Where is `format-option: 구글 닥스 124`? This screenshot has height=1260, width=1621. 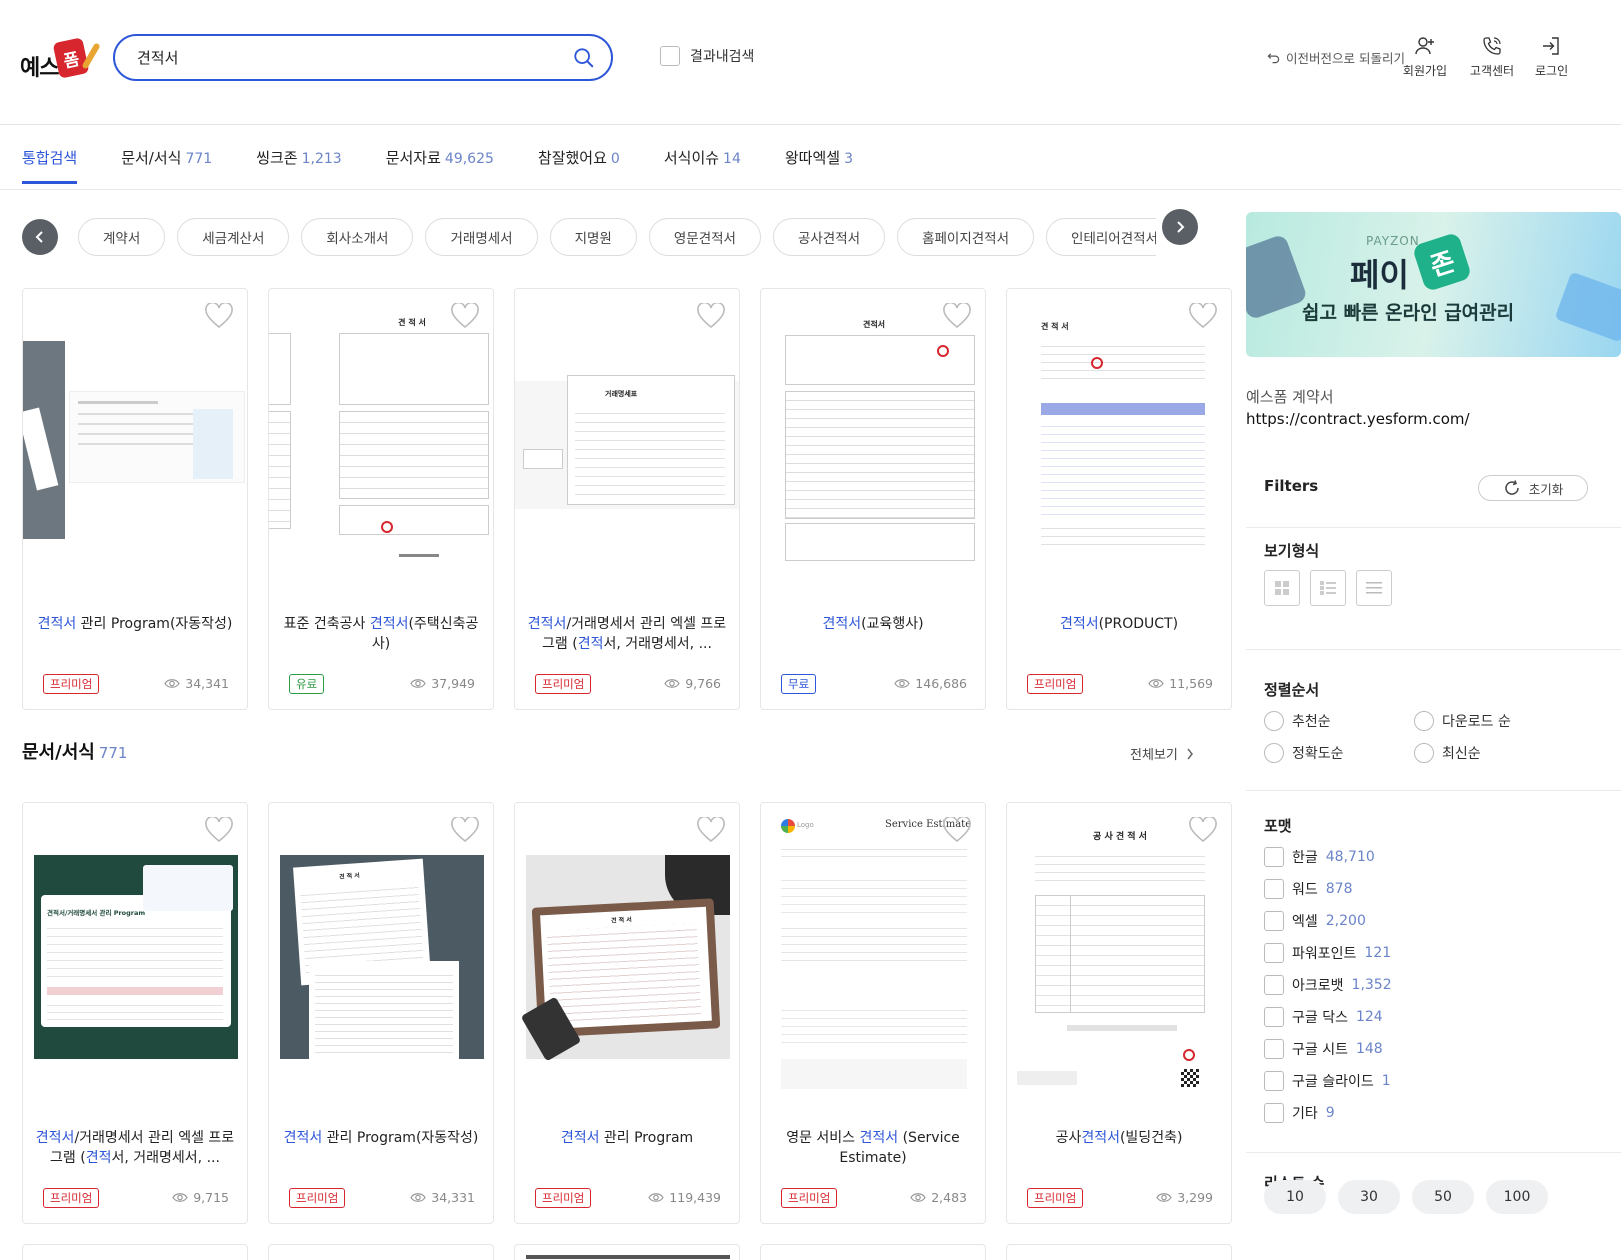 format-option: 구글 닥스 124 is located at coordinates (1323, 1017).